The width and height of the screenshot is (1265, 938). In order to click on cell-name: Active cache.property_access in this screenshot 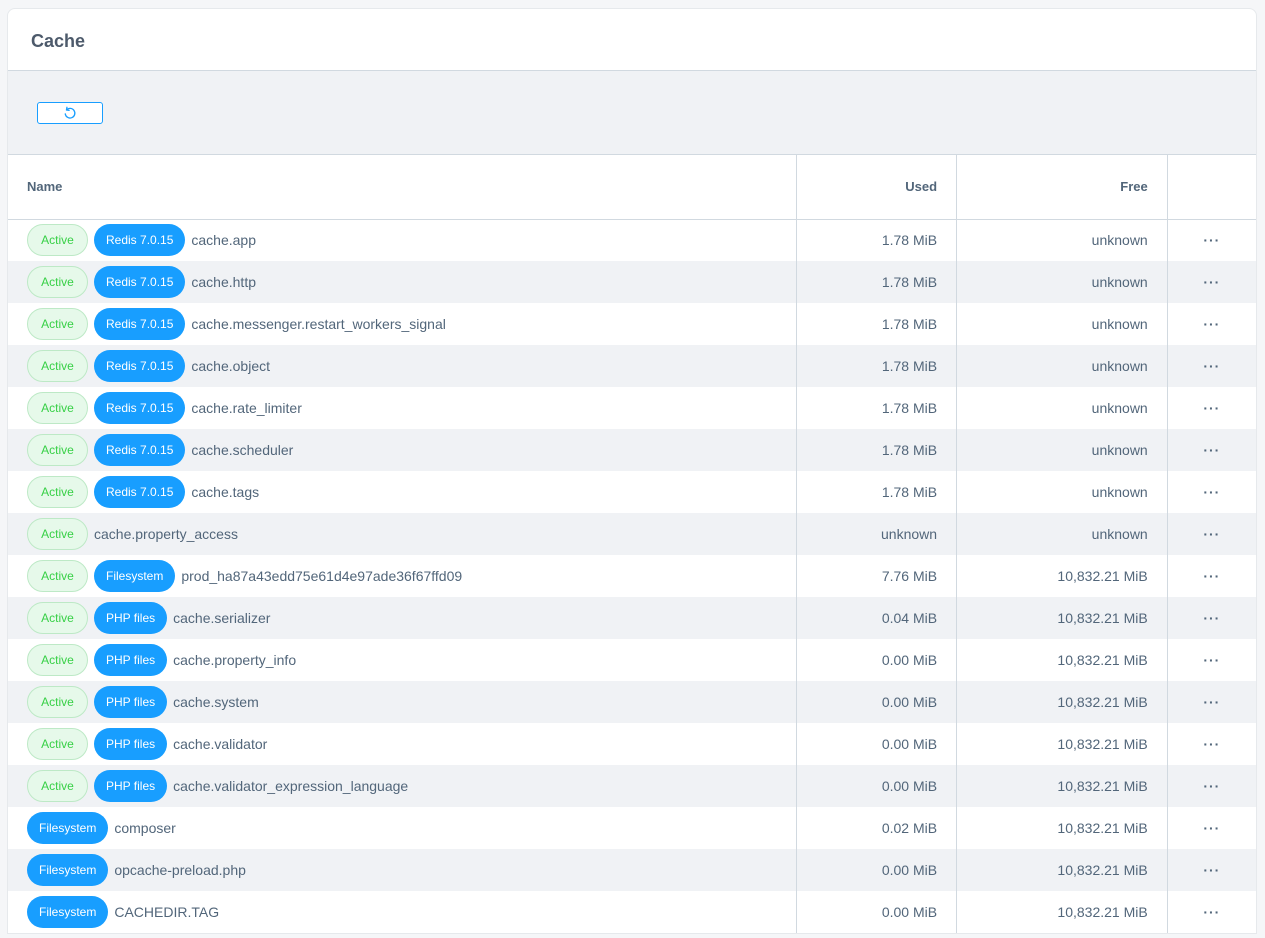, I will do `click(403, 534)`.